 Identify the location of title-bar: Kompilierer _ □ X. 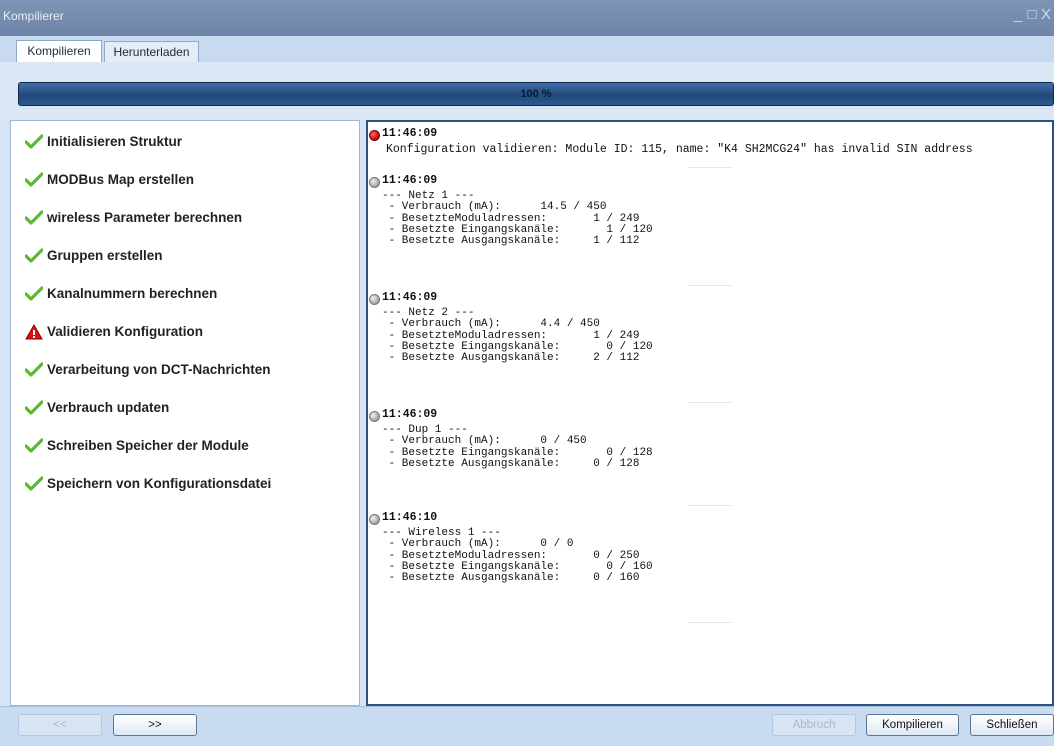
(527, 18).